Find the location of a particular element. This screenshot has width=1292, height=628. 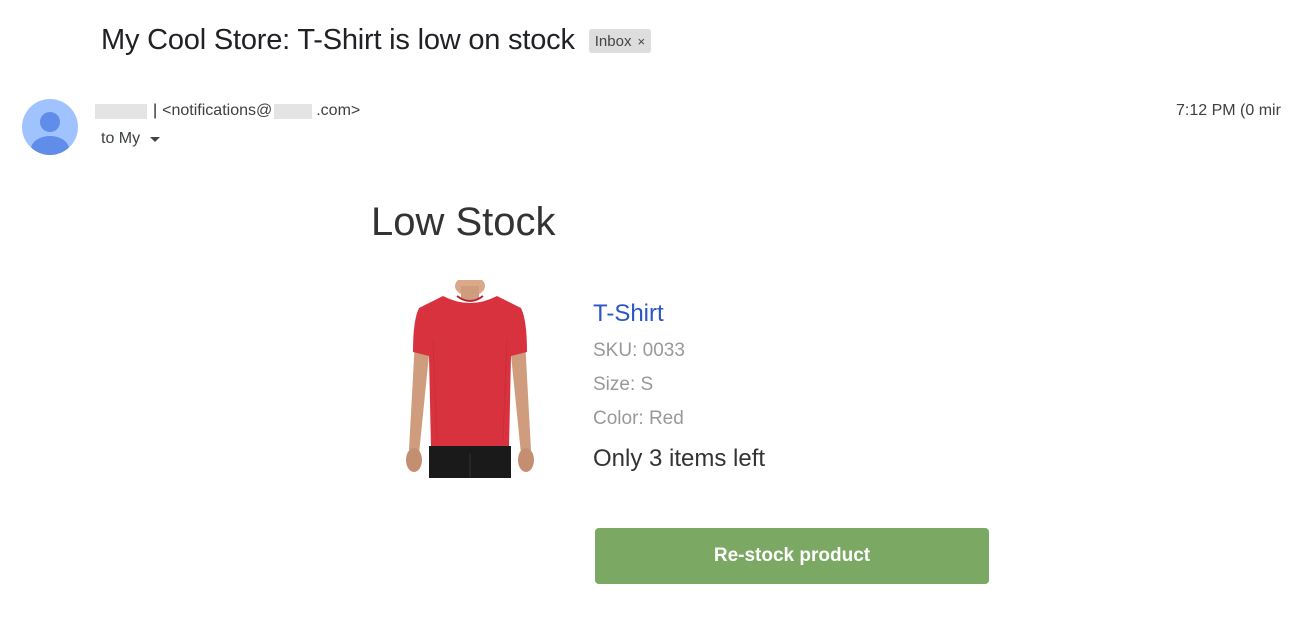

email-timestamp: 7:12 PM (0 mir is located at coordinates (1228, 110).